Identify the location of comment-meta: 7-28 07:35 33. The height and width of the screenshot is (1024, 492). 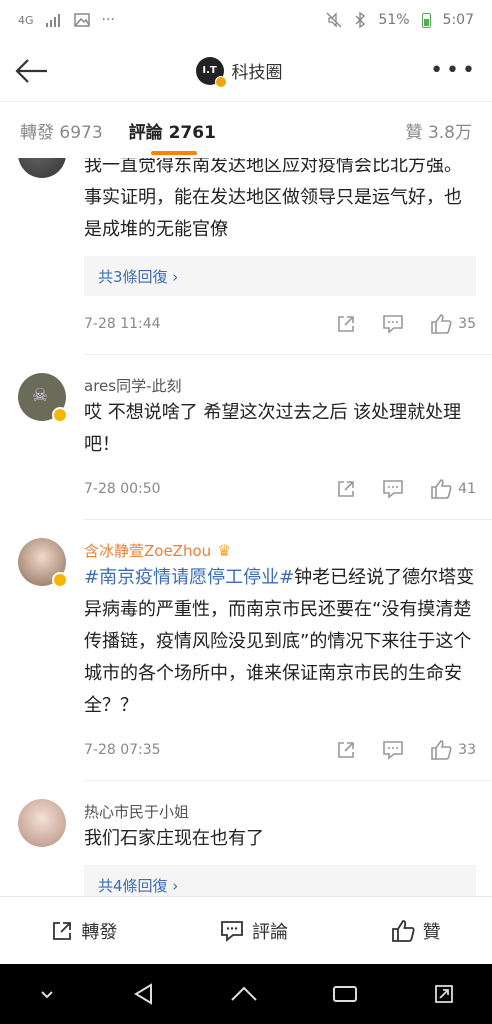
(280, 750).